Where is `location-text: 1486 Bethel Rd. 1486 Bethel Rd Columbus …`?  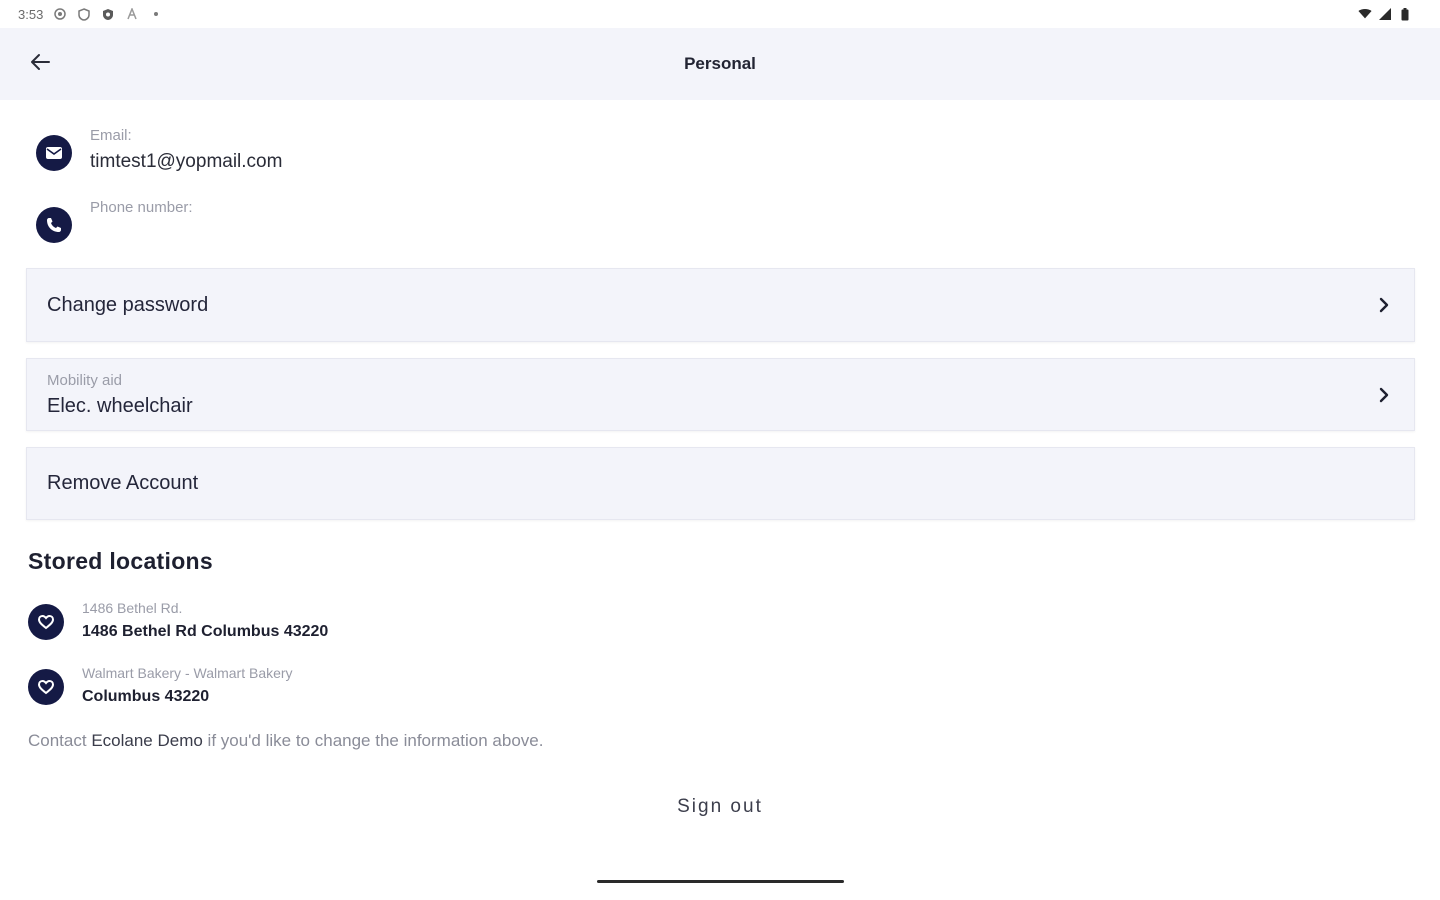 location-text: 1486 Bethel Rd. 1486 Bethel Rd Columbus … is located at coordinates (205, 620).